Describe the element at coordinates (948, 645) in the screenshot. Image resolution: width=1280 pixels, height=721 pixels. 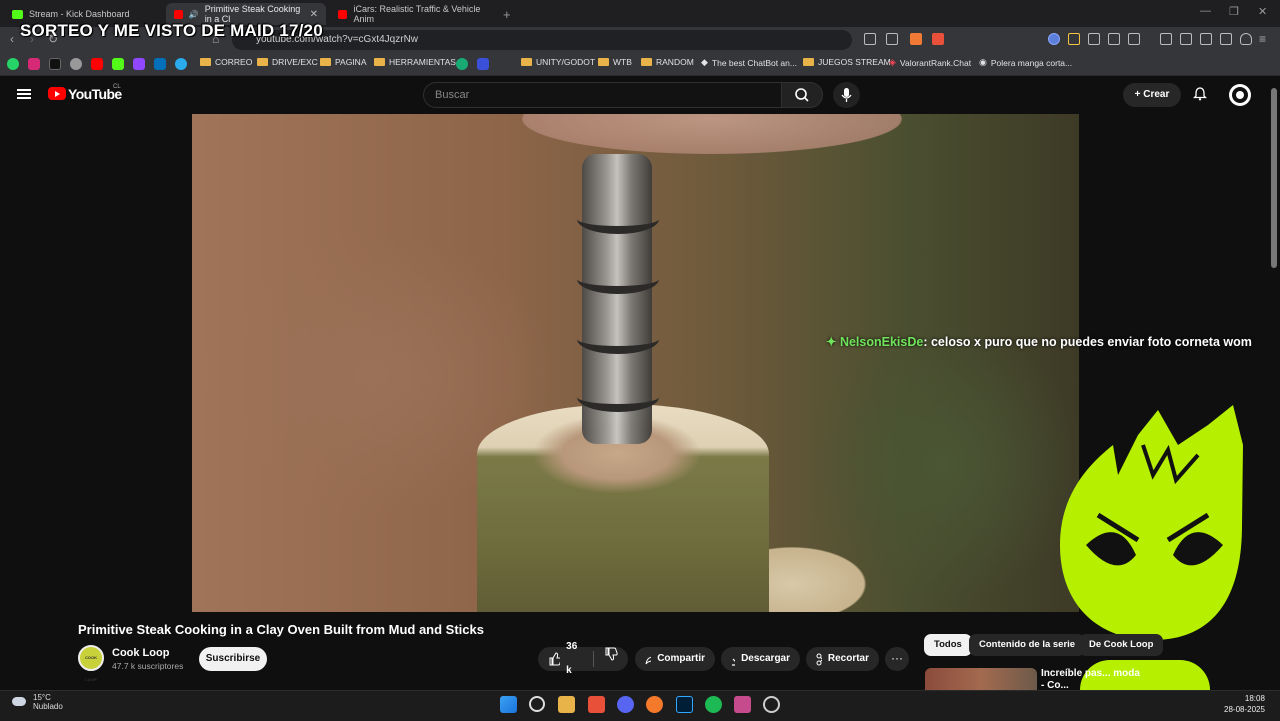
I see `chip-todos: Todos` at that location.